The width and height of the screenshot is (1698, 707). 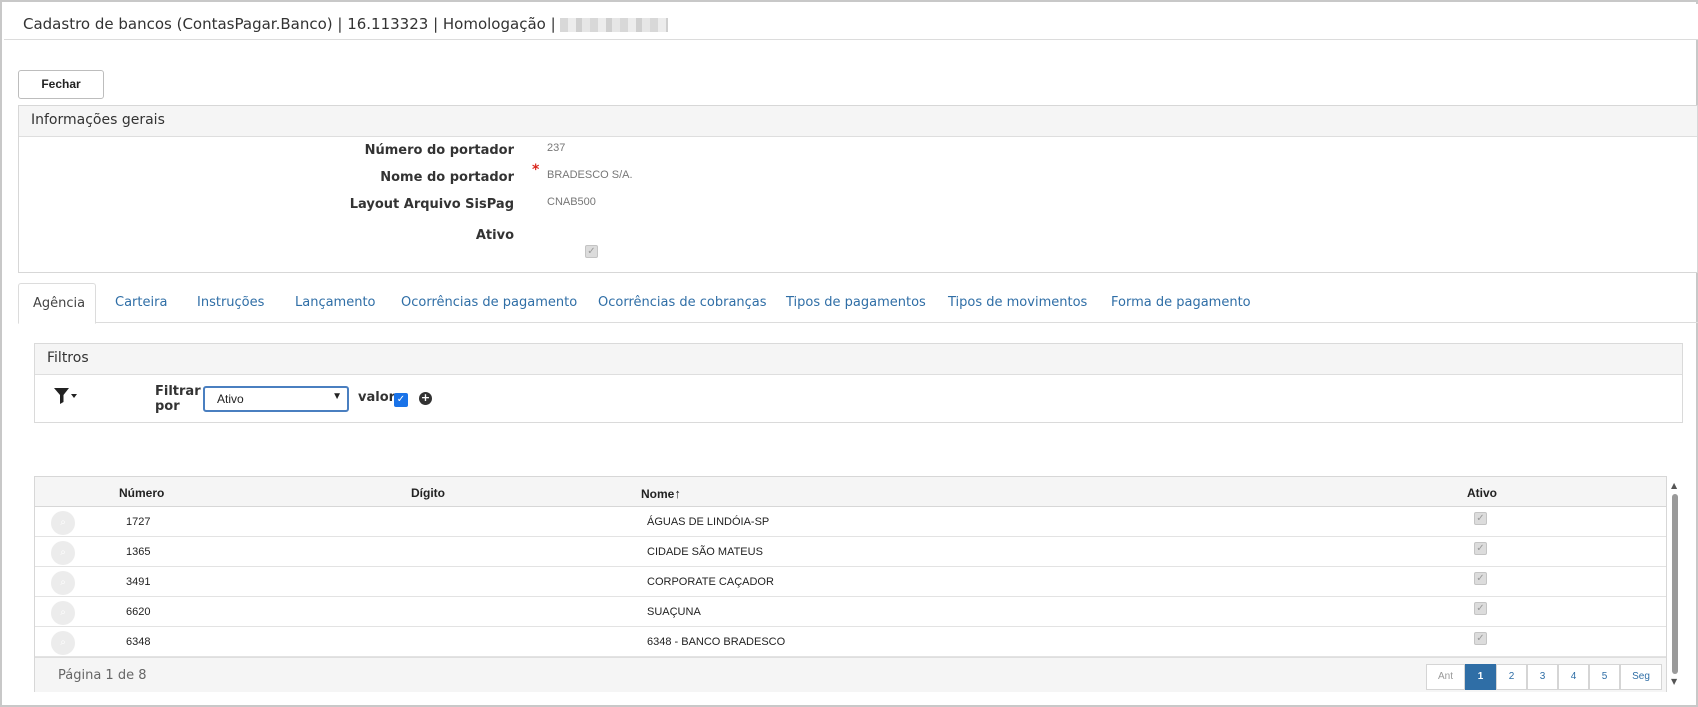 I want to click on scroll-down-icon: ▼, so click(x=1674, y=681).